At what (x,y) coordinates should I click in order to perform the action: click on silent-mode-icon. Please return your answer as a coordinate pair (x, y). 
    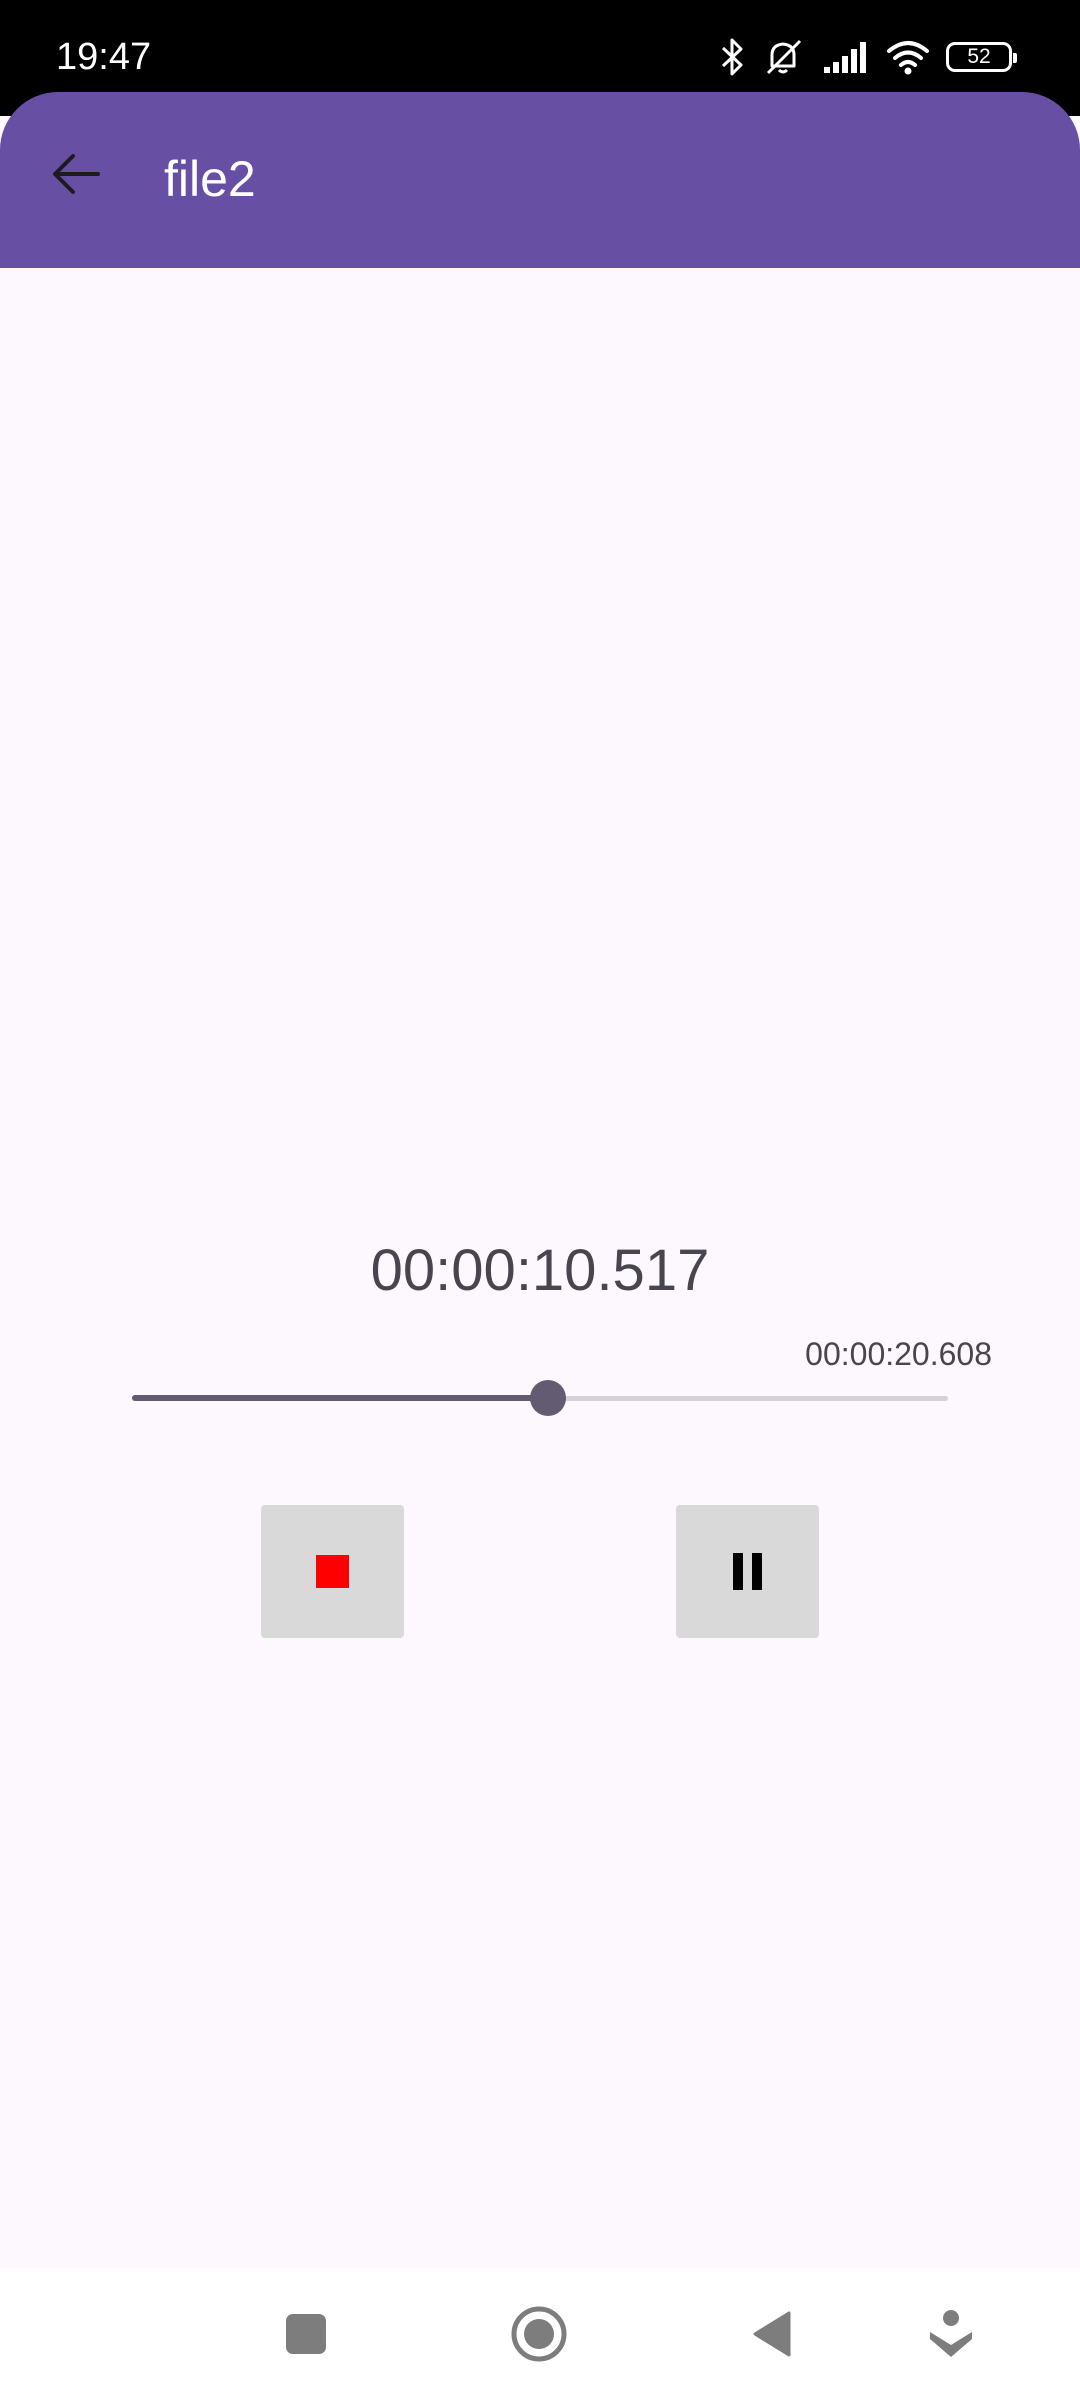
    Looking at the image, I should click on (784, 57).